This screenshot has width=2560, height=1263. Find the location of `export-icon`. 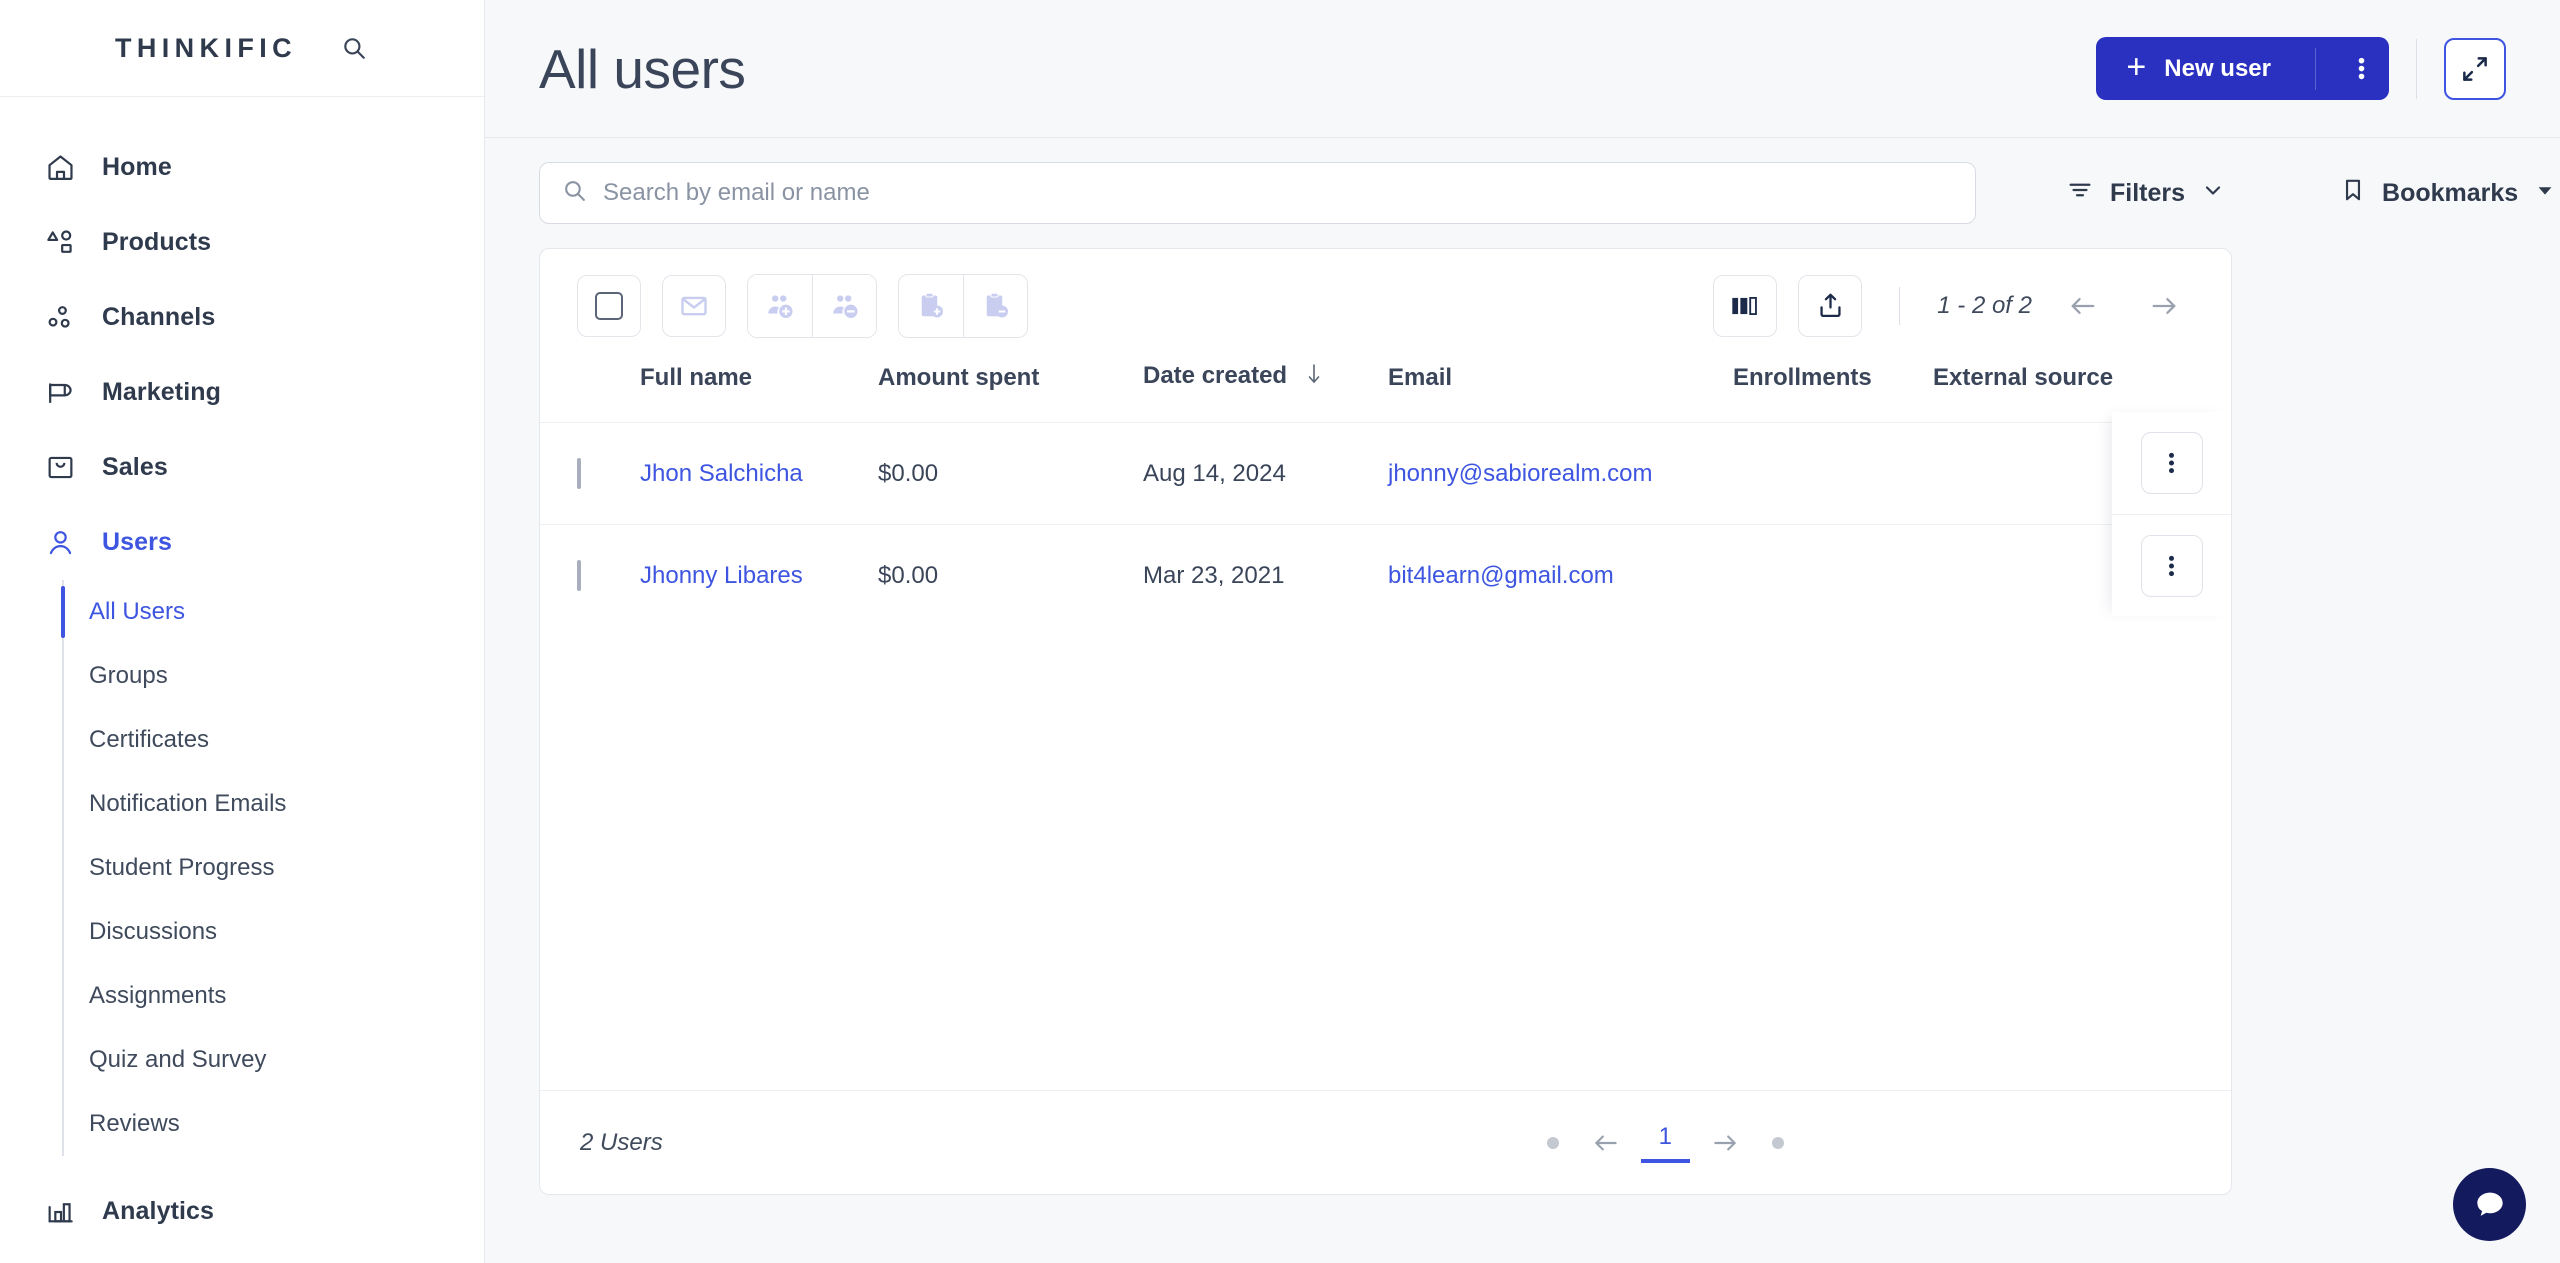

export-icon is located at coordinates (1830, 305).